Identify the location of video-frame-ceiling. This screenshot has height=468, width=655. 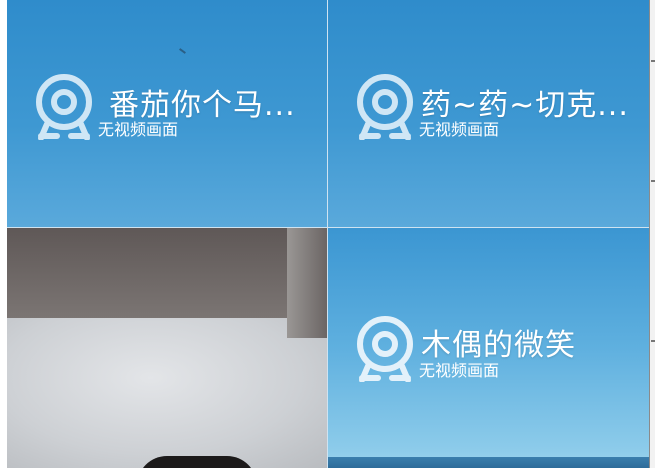
(167, 273).